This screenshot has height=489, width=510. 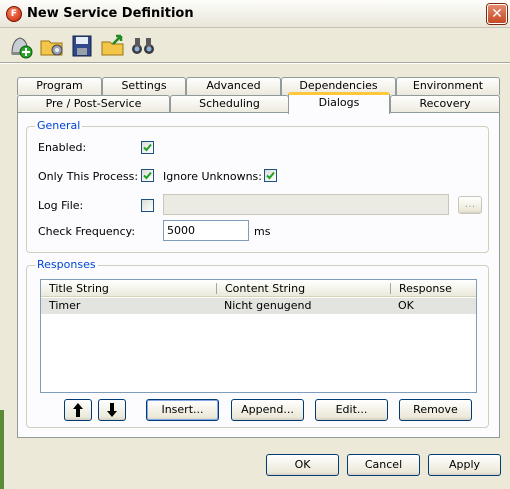 What do you see at coordinates (61, 205) in the screenshot?
I see `log-file-label: Log File:` at bounding box center [61, 205].